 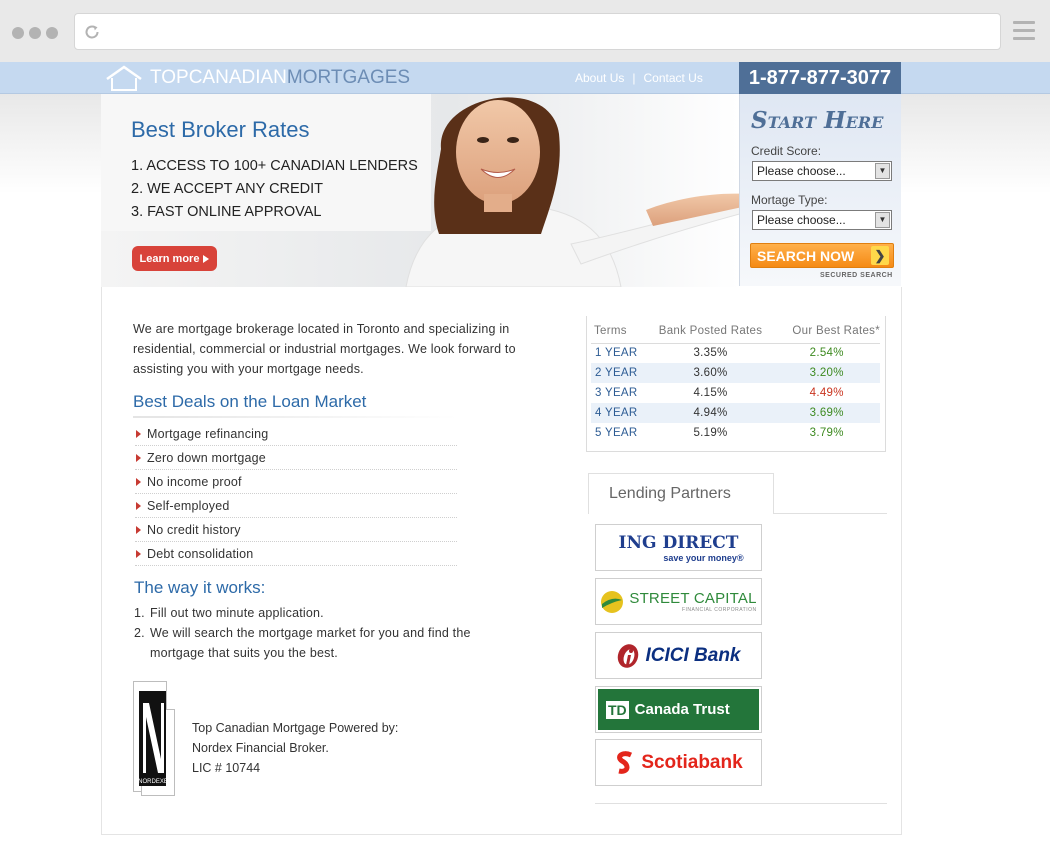 What do you see at coordinates (237, 613) in the screenshot?
I see `step-text: Fill out two minute application.` at bounding box center [237, 613].